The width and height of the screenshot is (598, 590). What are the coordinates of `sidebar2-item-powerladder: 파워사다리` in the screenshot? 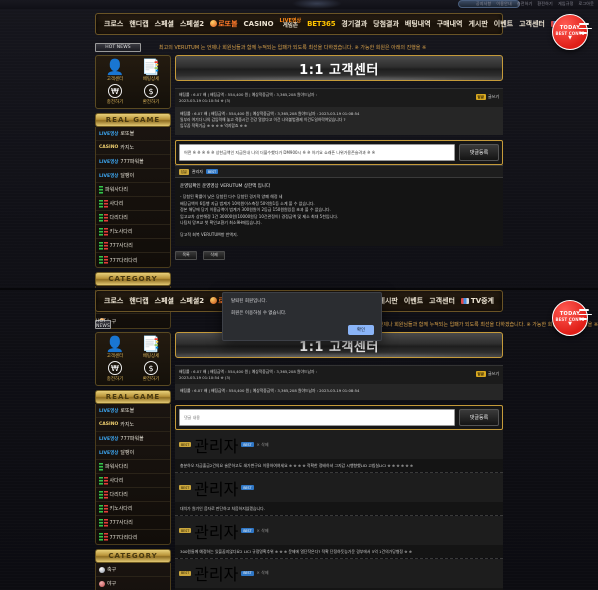 It's located at (133, 467).